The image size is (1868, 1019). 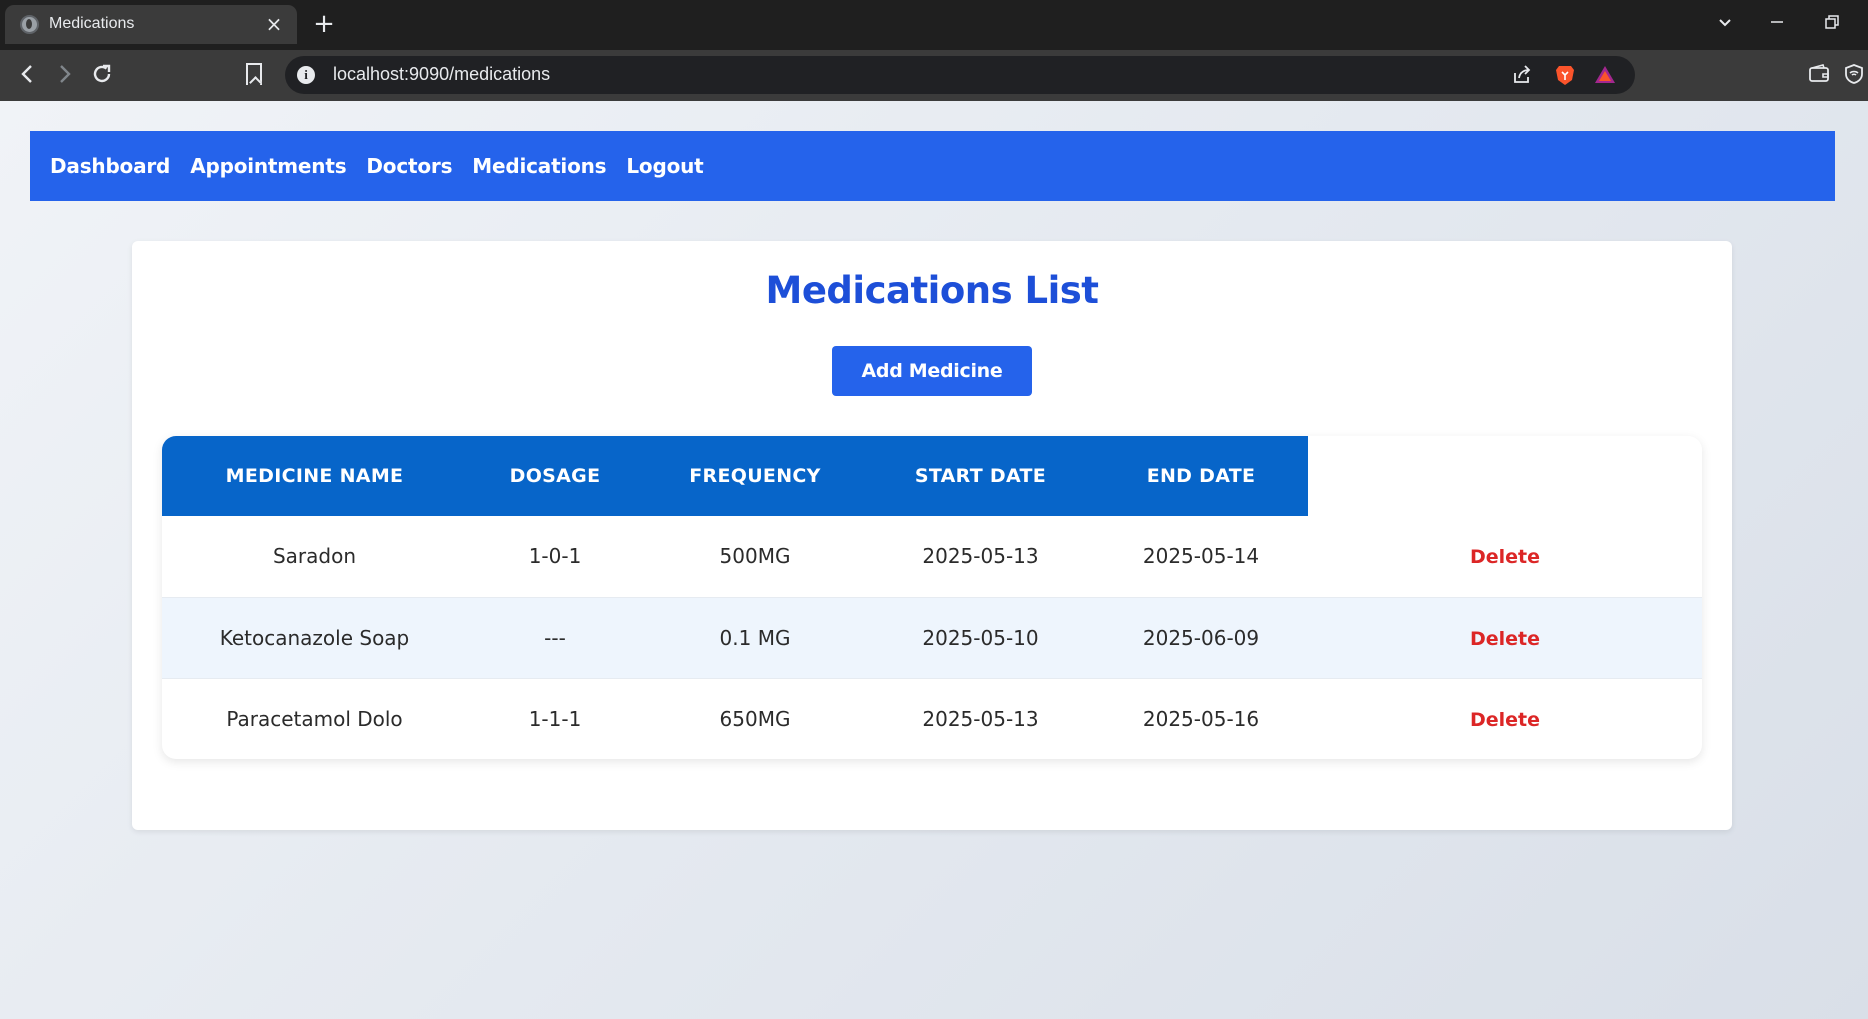 What do you see at coordinates (314, 718) in the screenshot?
I see `medicine-name-cell: Paracetamol Dolo` at bounding box center [314, 718].